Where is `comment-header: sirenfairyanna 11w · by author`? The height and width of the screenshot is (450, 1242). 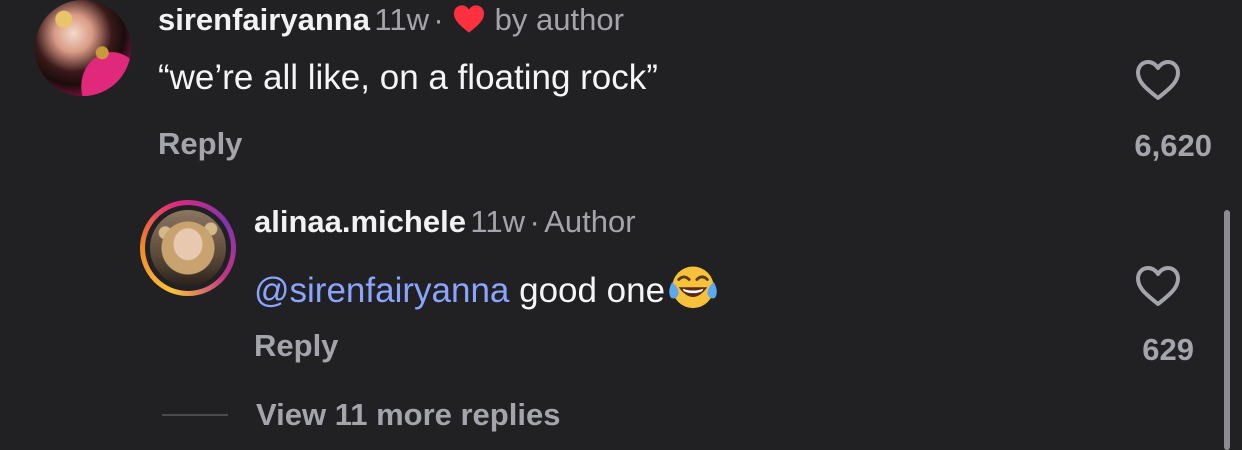
comment-header: sirenfairyanna 11w · by author is located at coordinates (391, 20).